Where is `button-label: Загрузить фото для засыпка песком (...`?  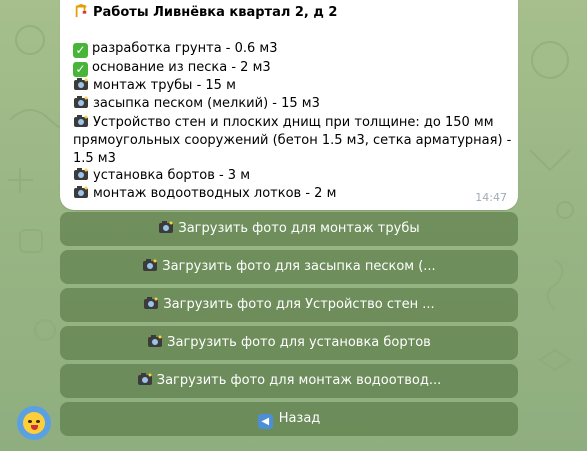 button-label: Загрузить фото для засыпка песком (... is located at coordinates (299, 266).